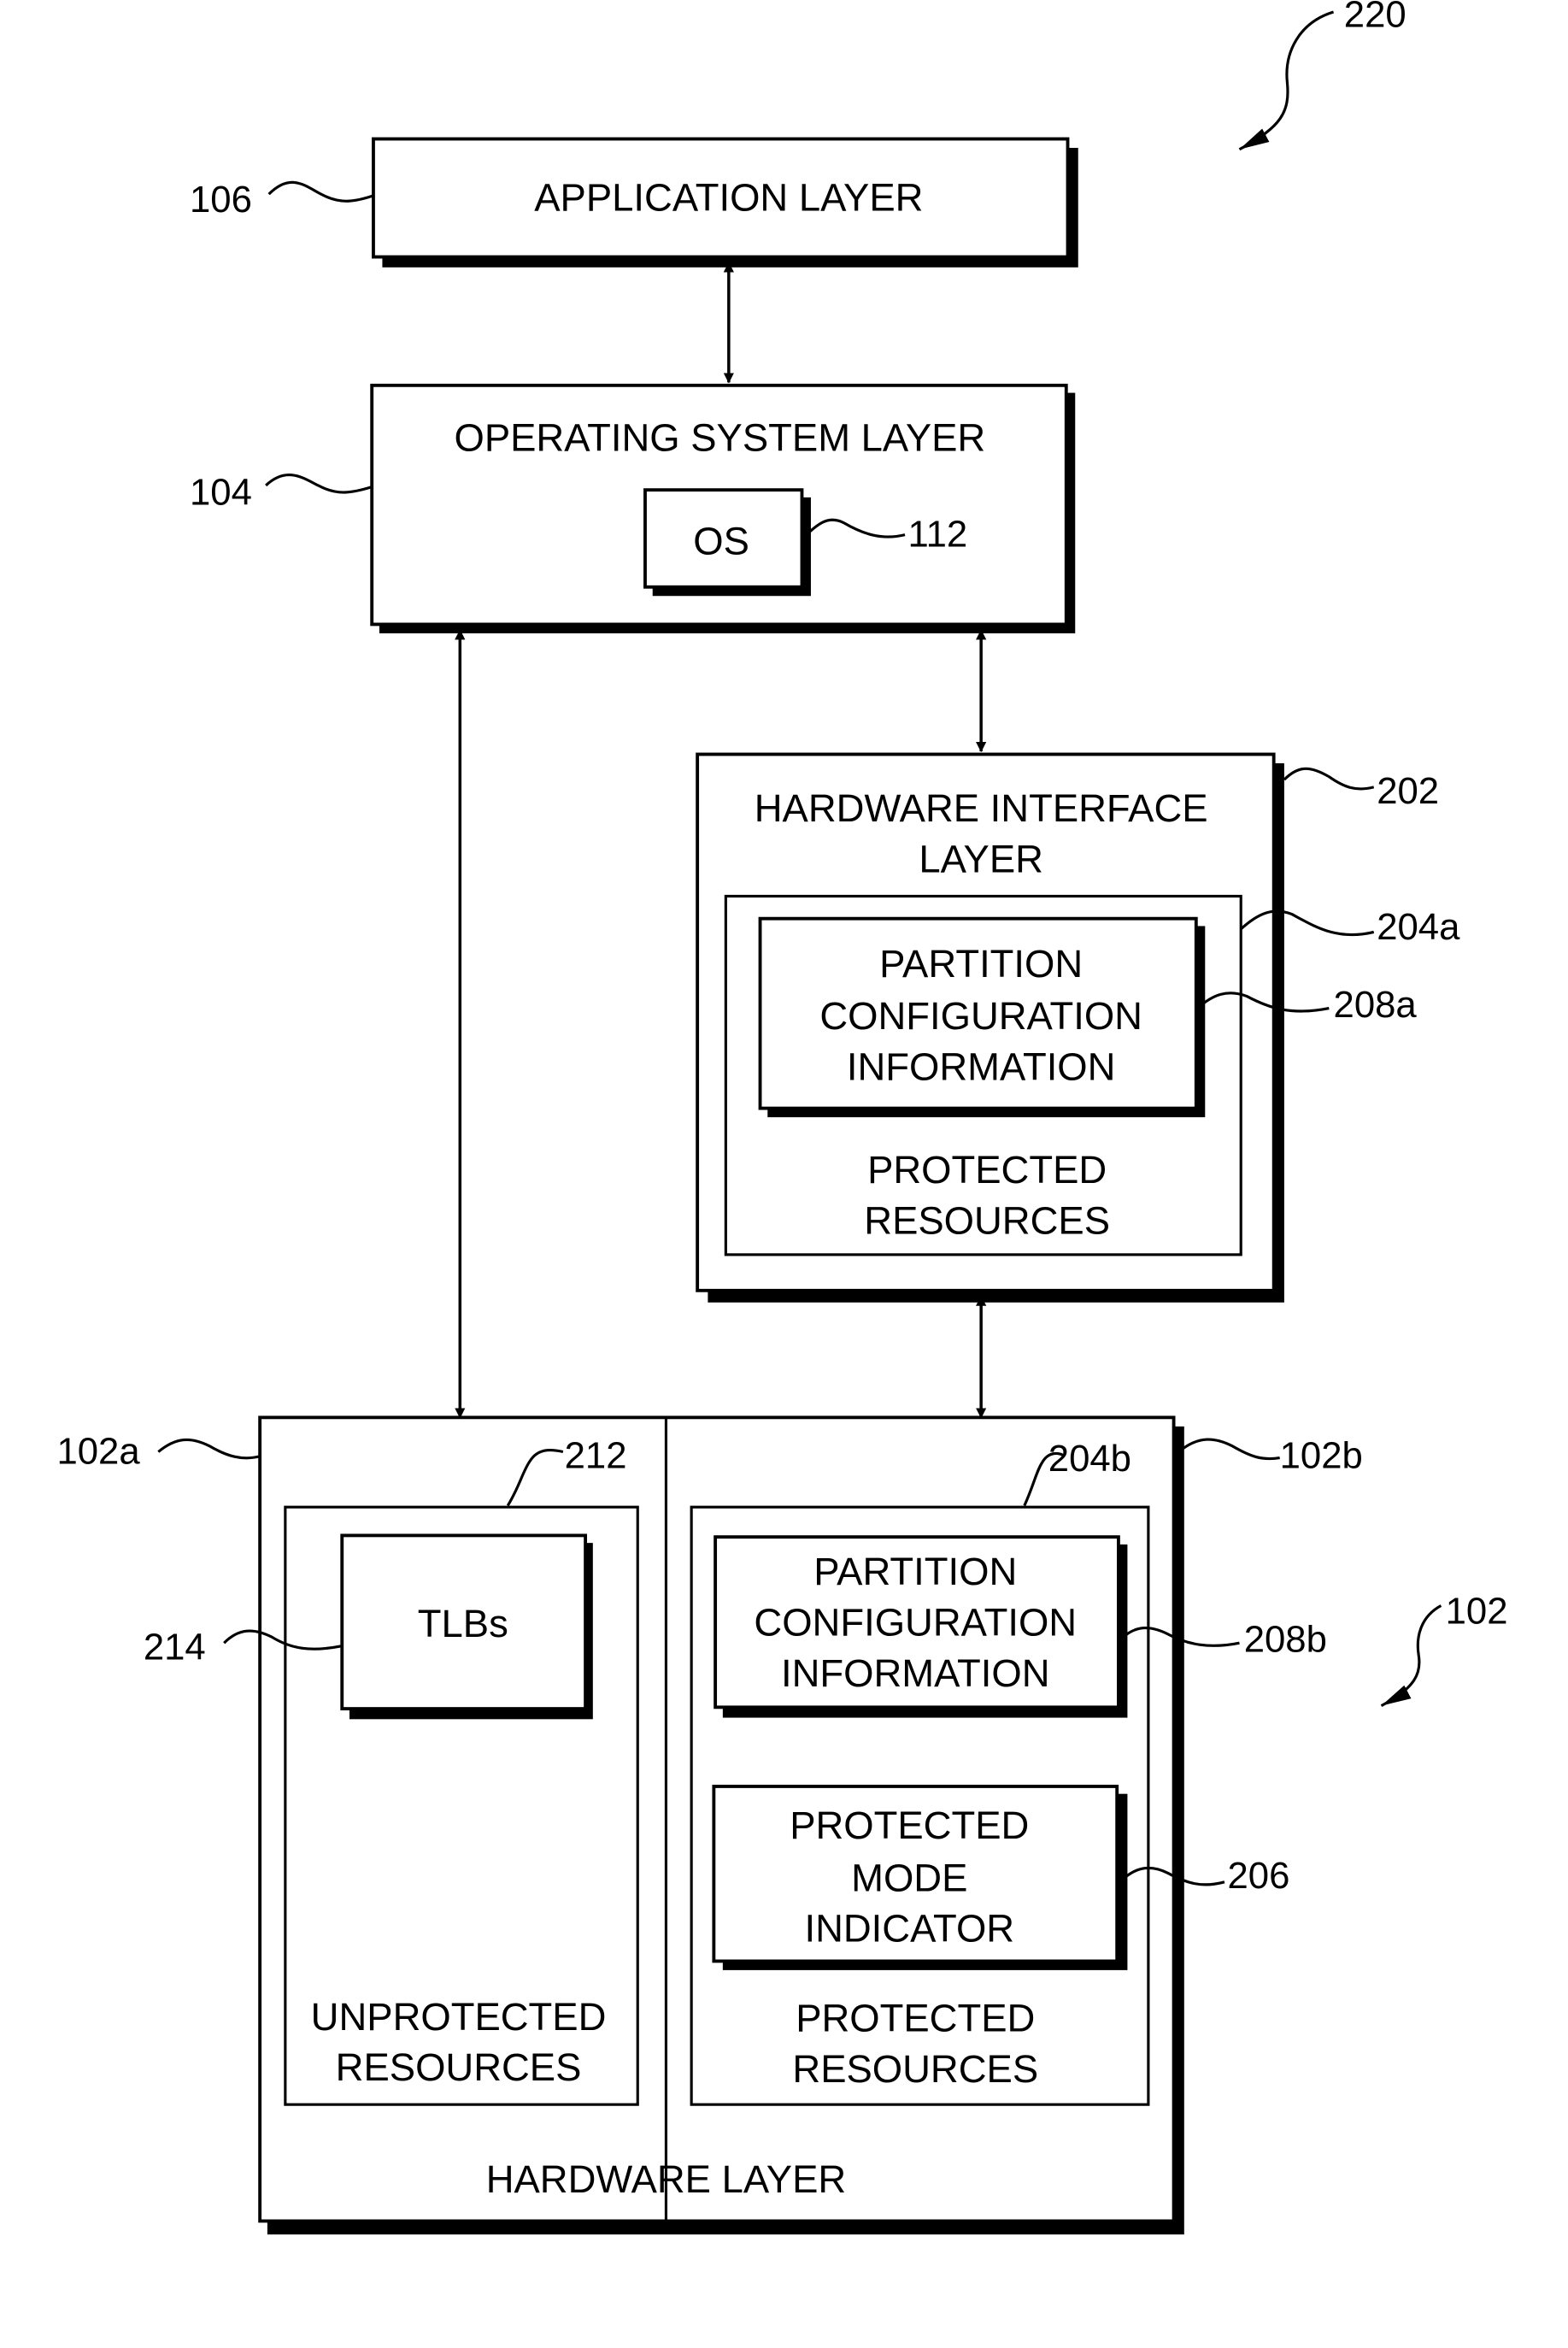  Describe the element at coordinates (1258, 1876) in the screenshot. I see `ref-206-label: 206` at that location.